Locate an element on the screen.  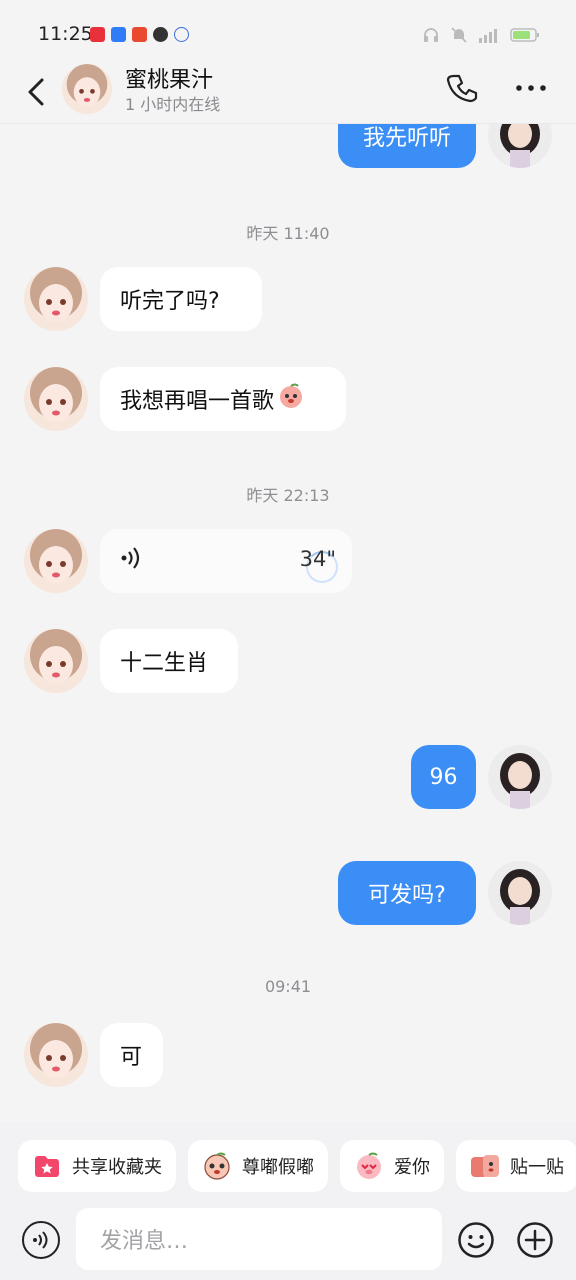
phone-icon is located at coordinates (462, 88).